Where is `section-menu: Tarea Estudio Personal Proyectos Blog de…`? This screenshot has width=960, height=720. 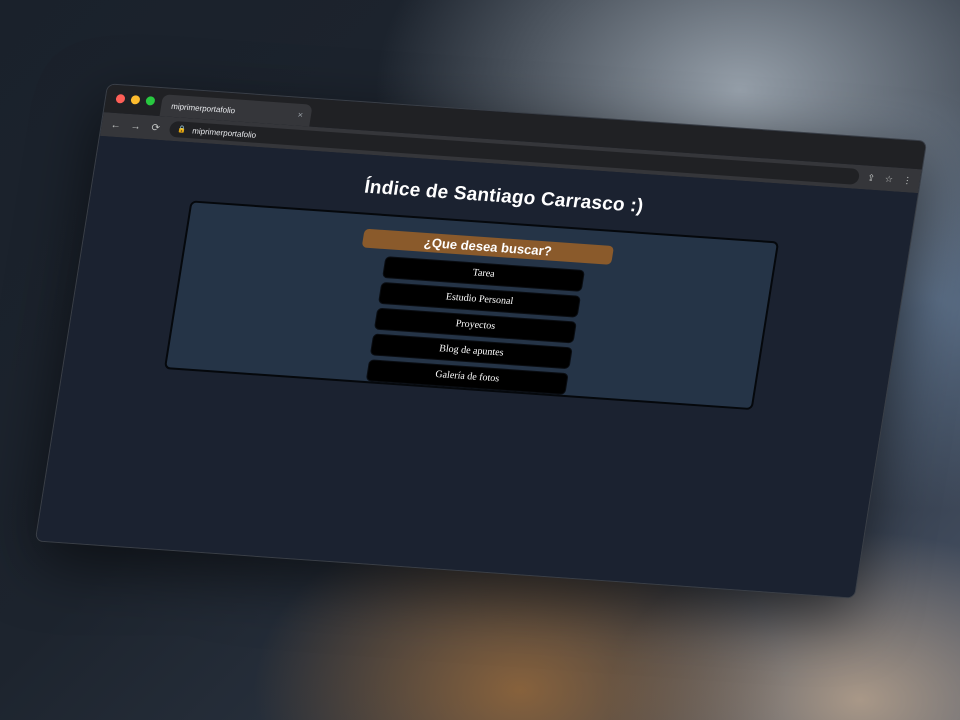
section-menu: Tarea Estudio Personal Proyectos Blog de… is located at coordinates (475, 326).